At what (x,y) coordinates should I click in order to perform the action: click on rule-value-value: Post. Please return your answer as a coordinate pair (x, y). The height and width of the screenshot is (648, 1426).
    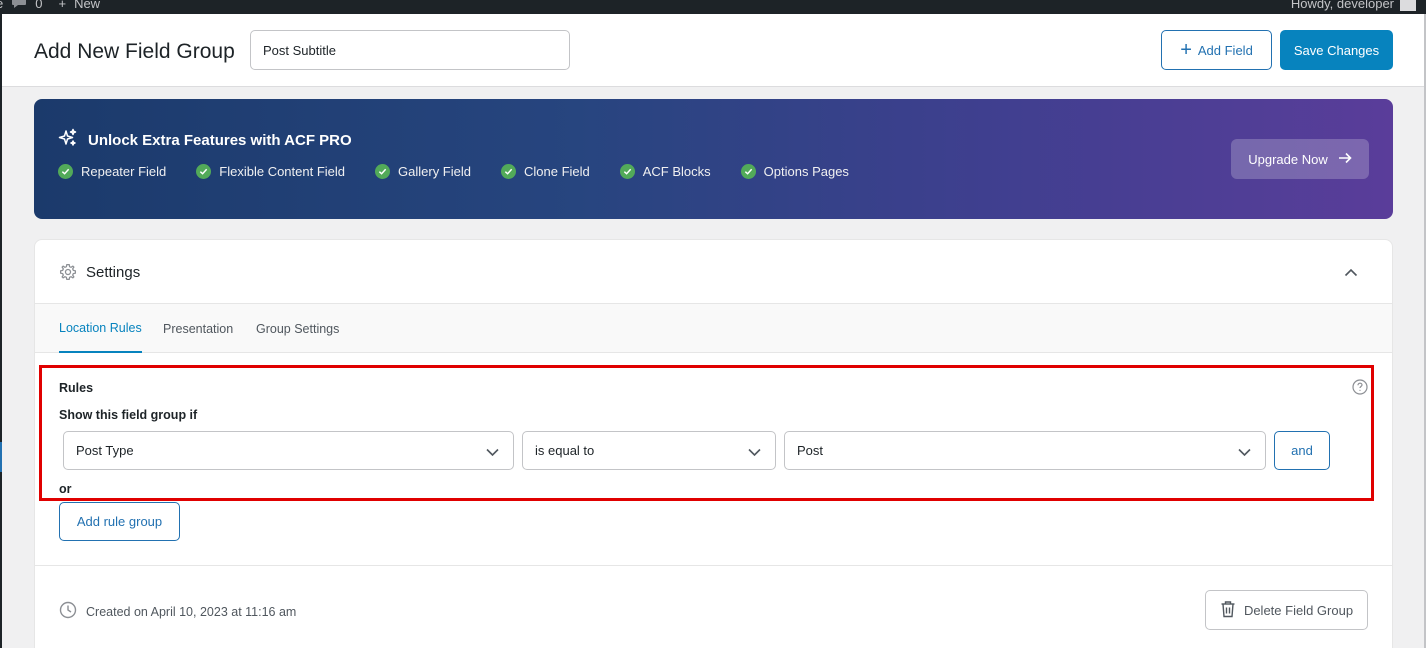
    Looking at the image, I should click on (810, 450).